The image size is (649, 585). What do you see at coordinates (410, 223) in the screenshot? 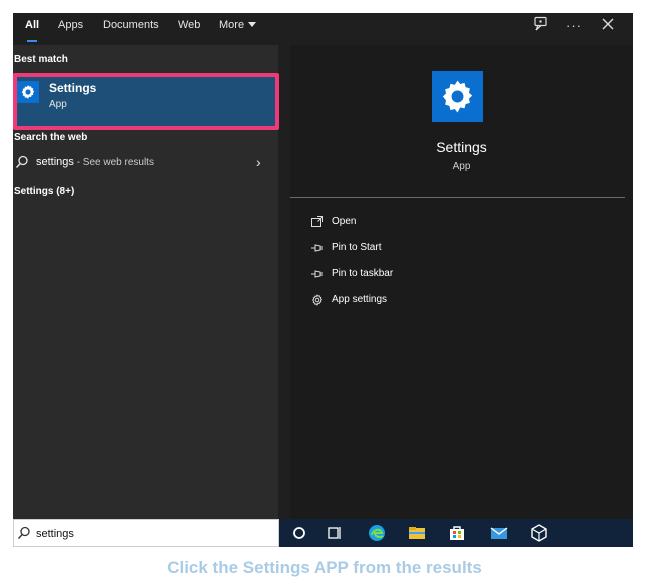
I see `action-open: Open` at bounding box center [410, 223].